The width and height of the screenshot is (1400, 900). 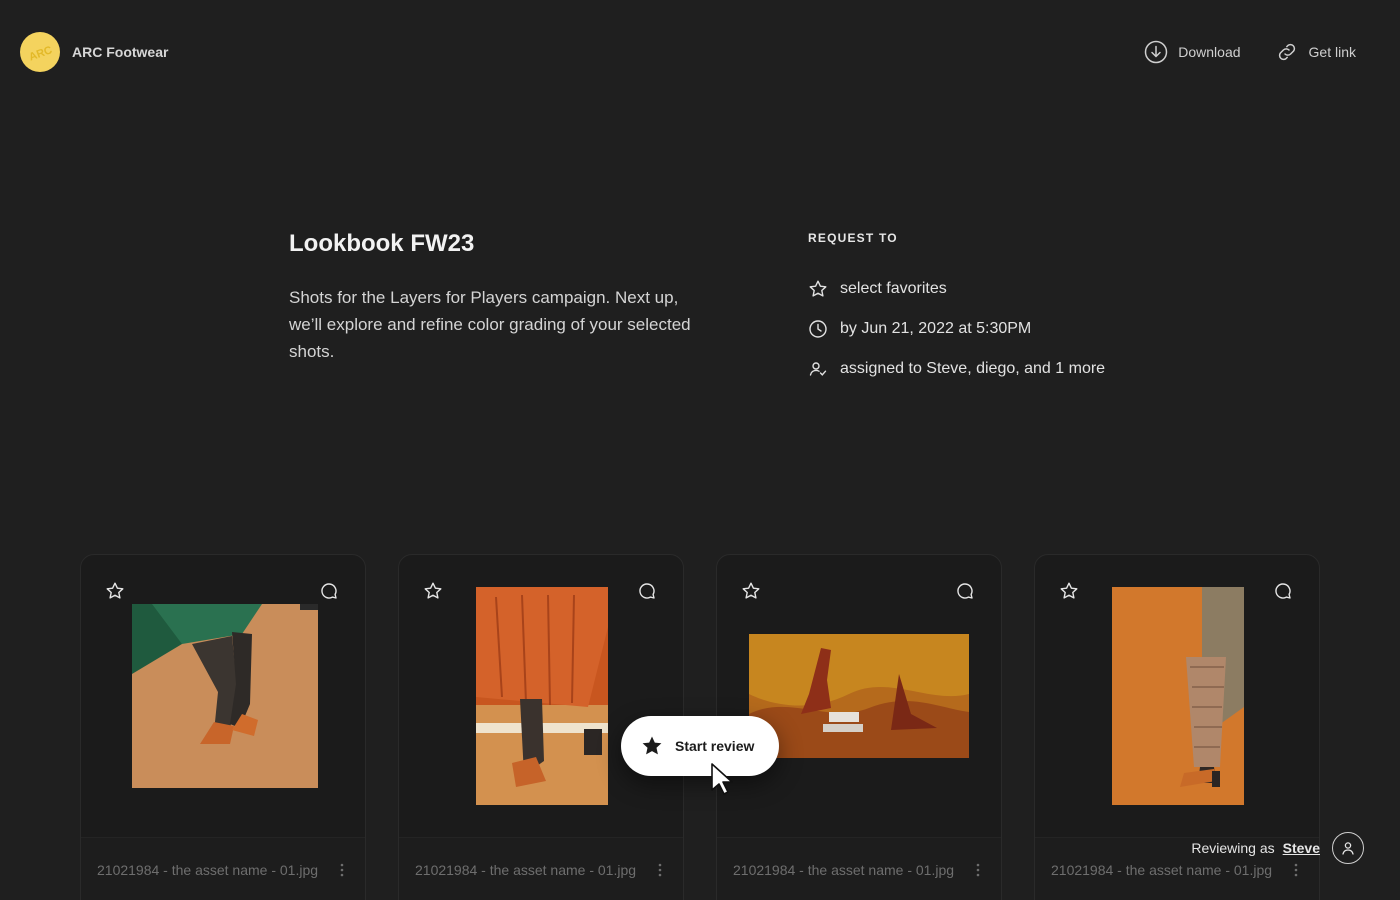 I want to click on star-filled-icon, so click(x=652, y=745).